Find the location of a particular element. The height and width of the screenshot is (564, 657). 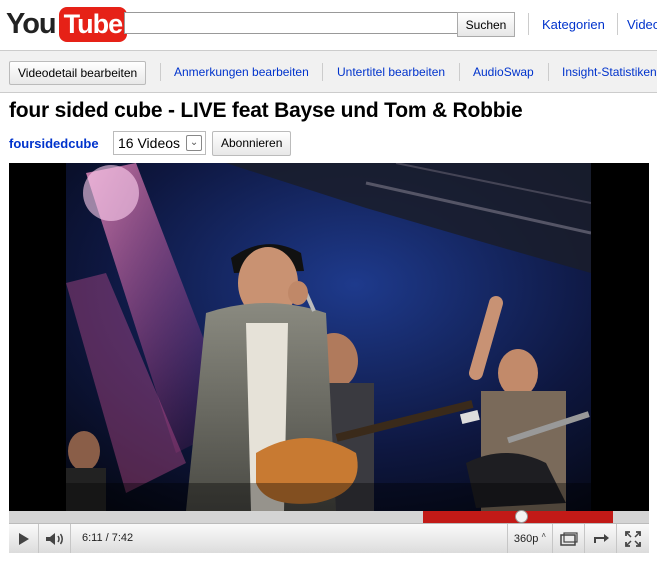

popout-button is located at coordinates (569, 538).